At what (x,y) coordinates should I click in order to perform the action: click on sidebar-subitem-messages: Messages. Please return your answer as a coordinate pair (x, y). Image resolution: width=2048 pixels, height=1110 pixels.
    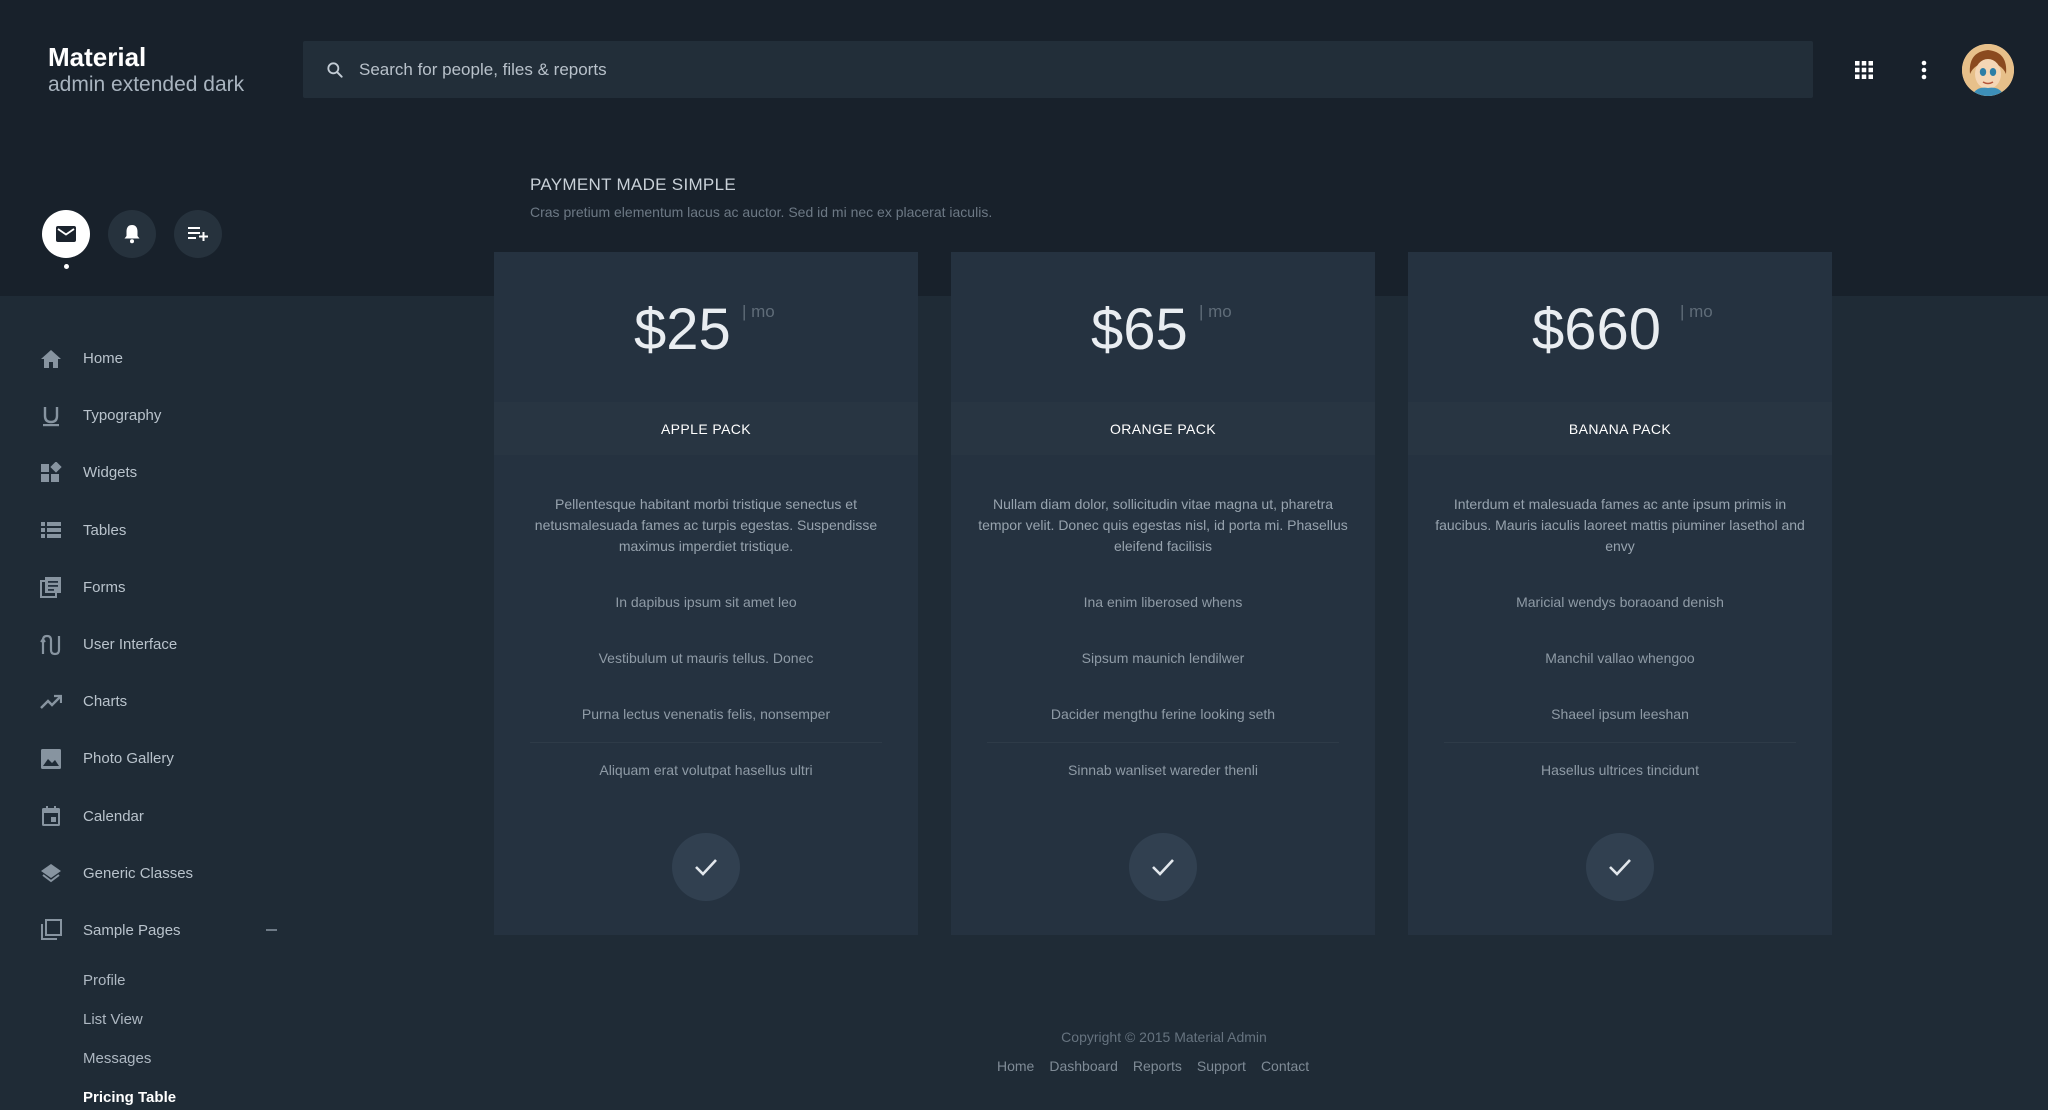
    Looking at the image, I should click on (117, 1058).